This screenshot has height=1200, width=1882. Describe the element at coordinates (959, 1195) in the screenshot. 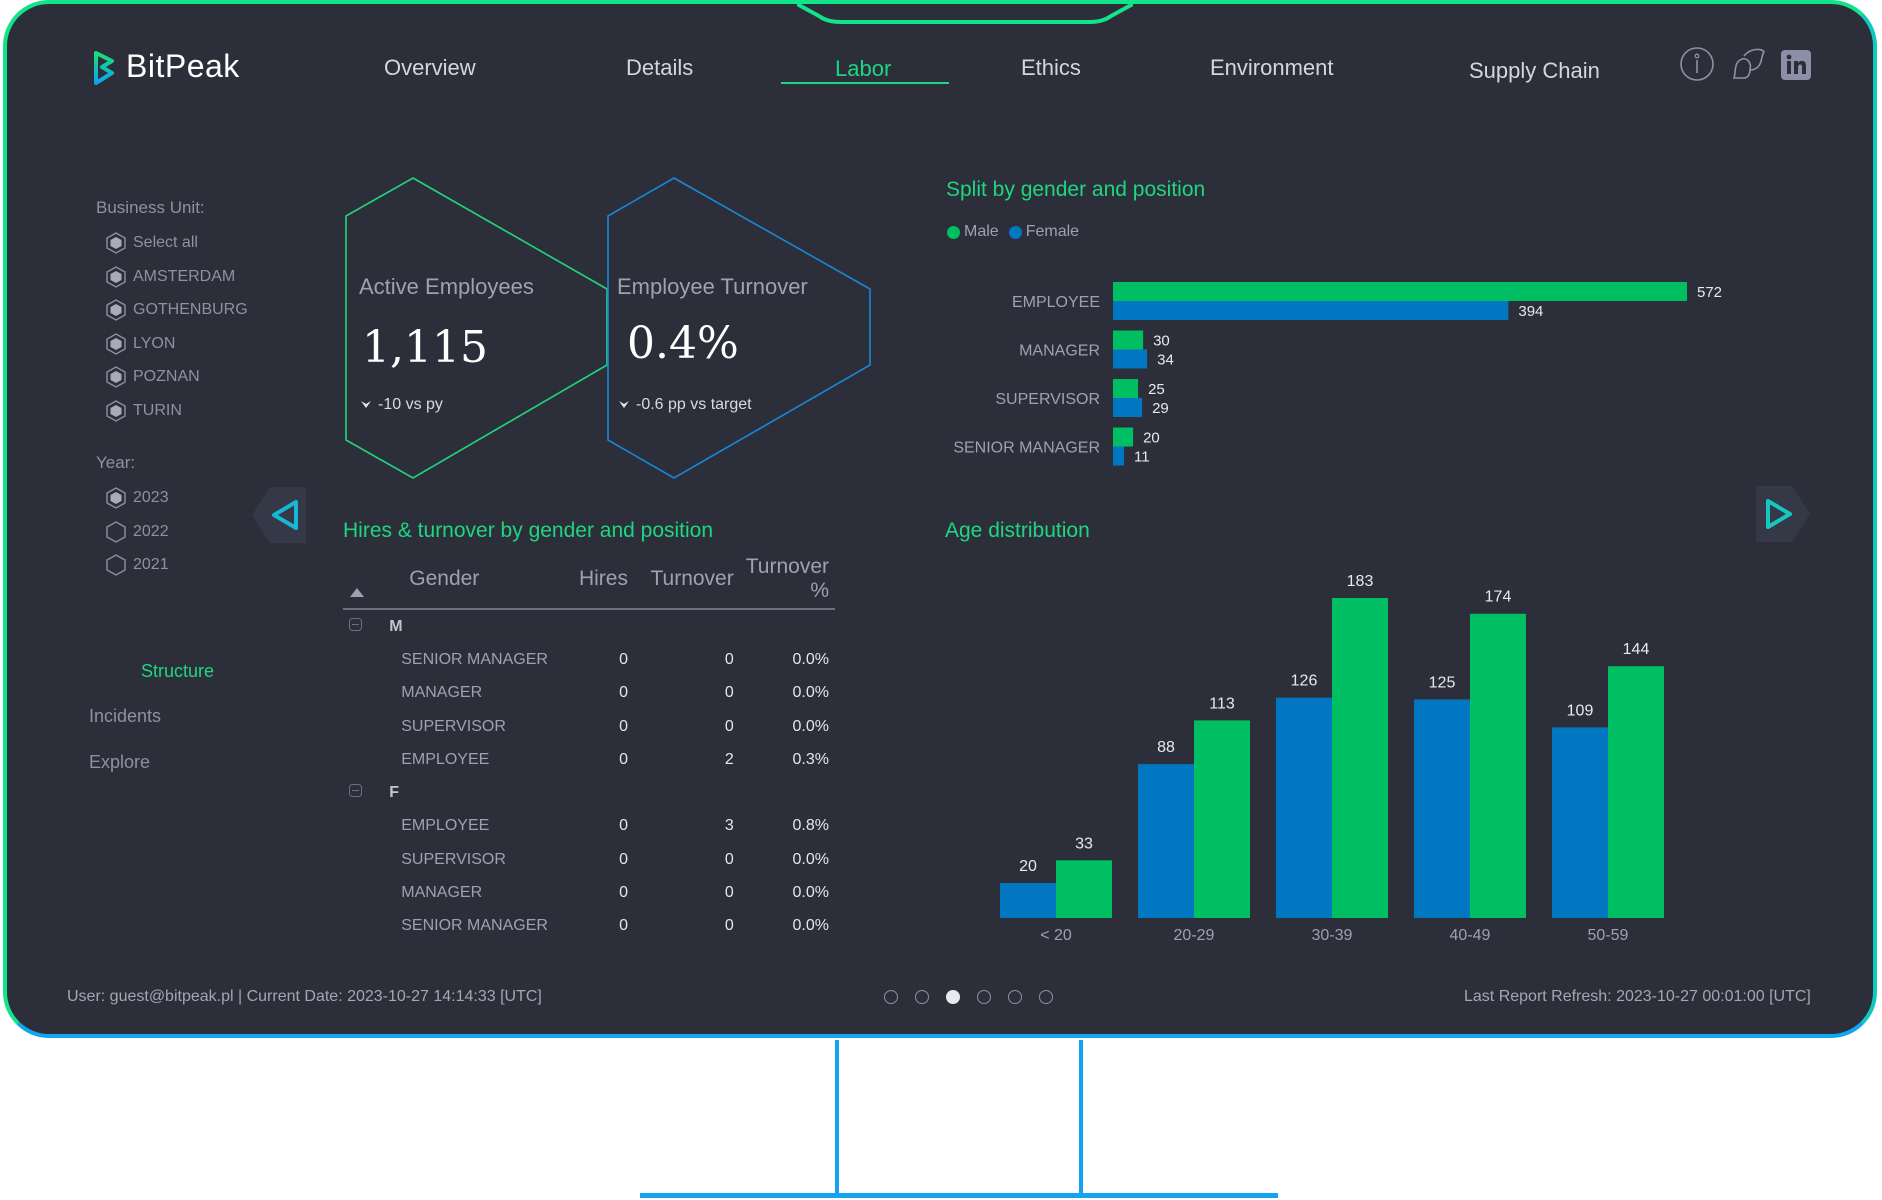

I see `stand-base` at that location.